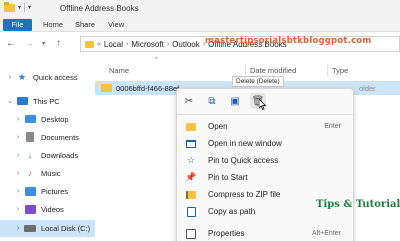  I want to click on disk-icon, so click(30, 229).